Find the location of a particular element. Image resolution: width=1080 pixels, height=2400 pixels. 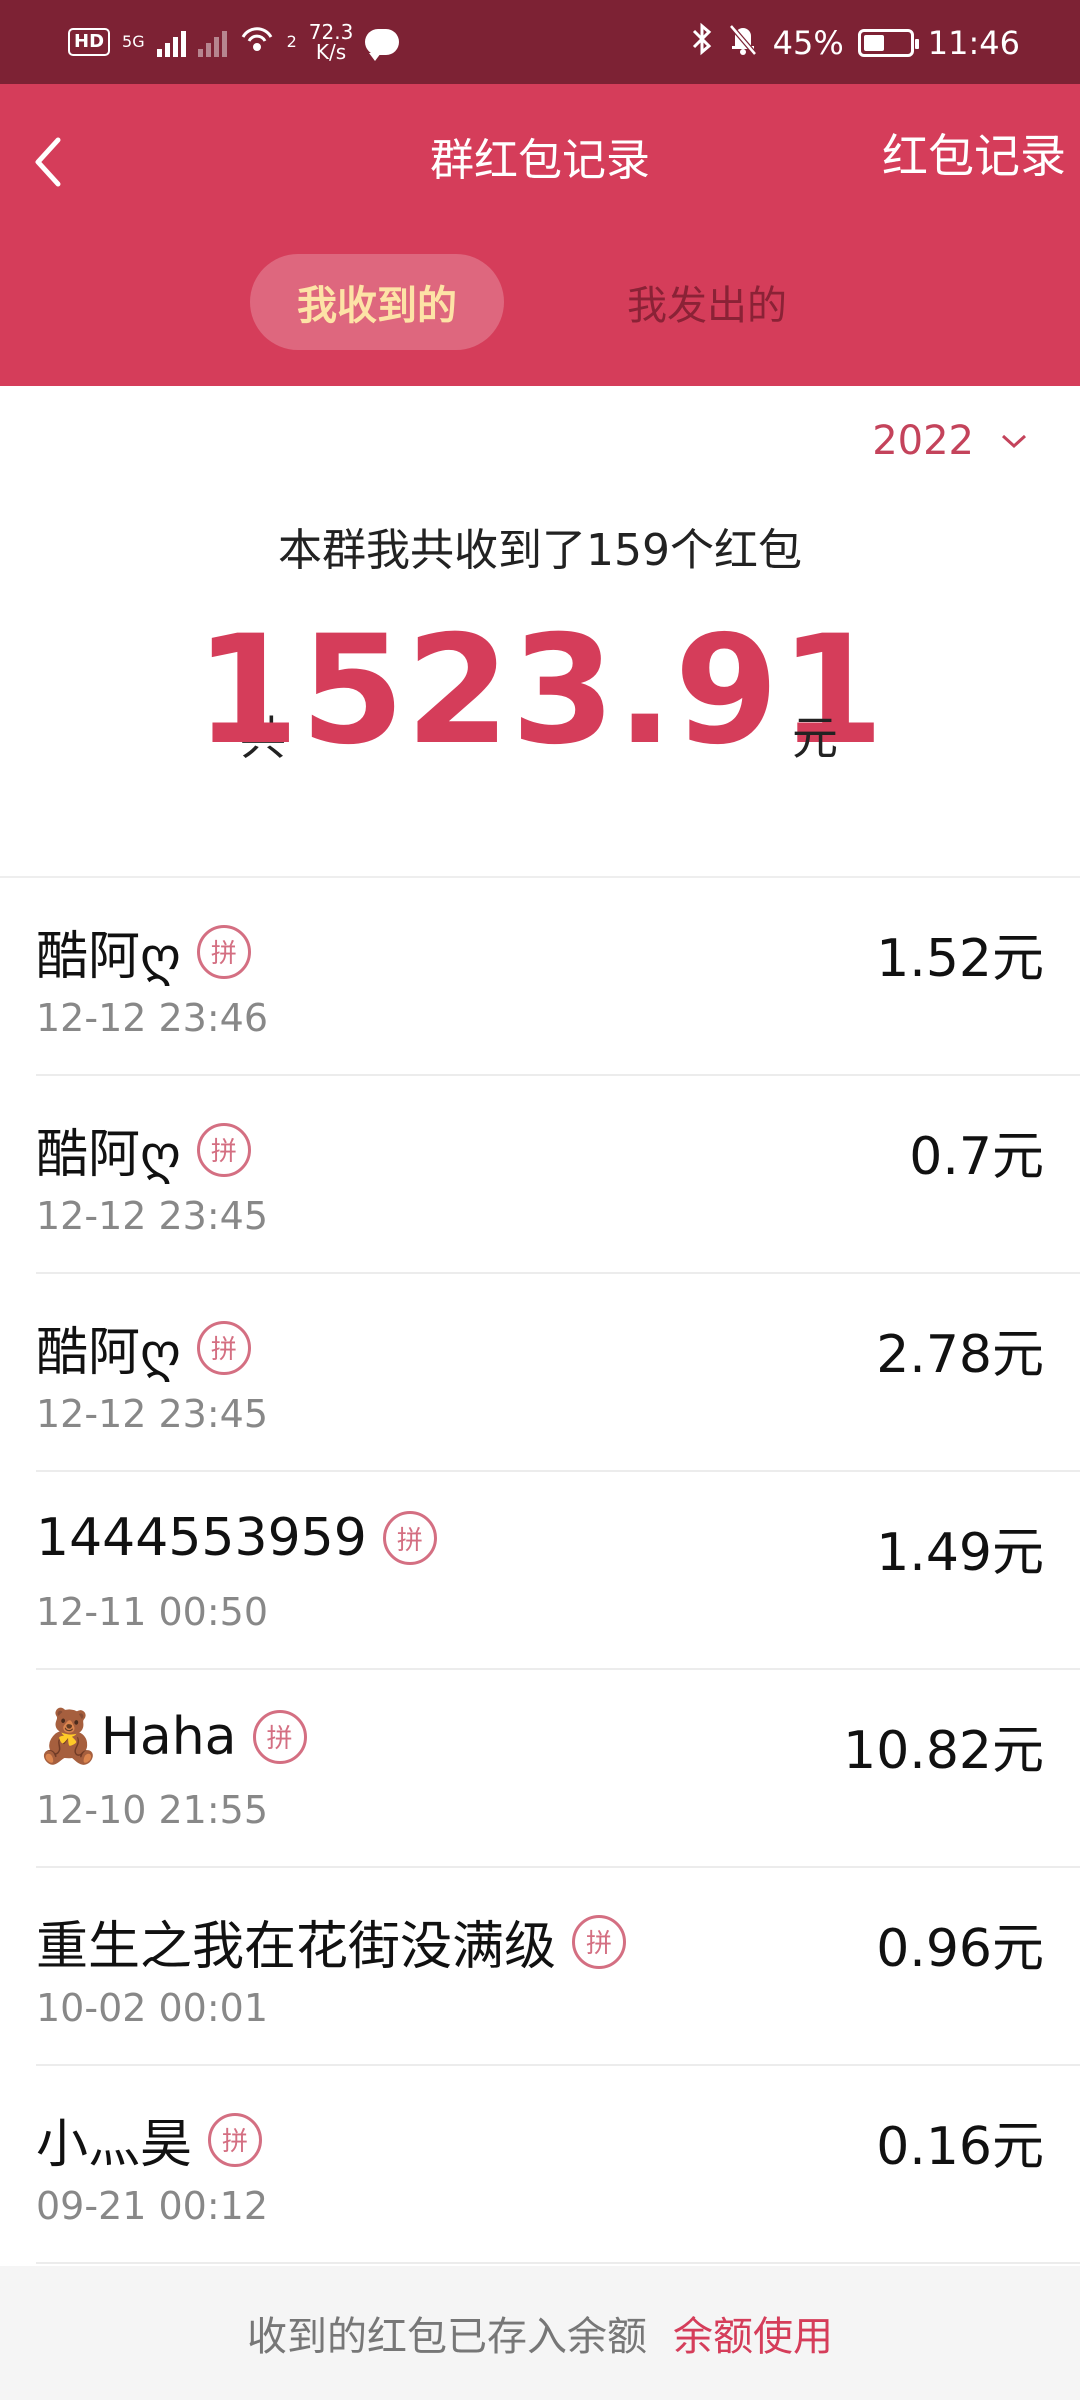

list-item: 重生之我在花街没满级拼 10-02 00:01 0.96元 is located at coordinates (558, 1967).